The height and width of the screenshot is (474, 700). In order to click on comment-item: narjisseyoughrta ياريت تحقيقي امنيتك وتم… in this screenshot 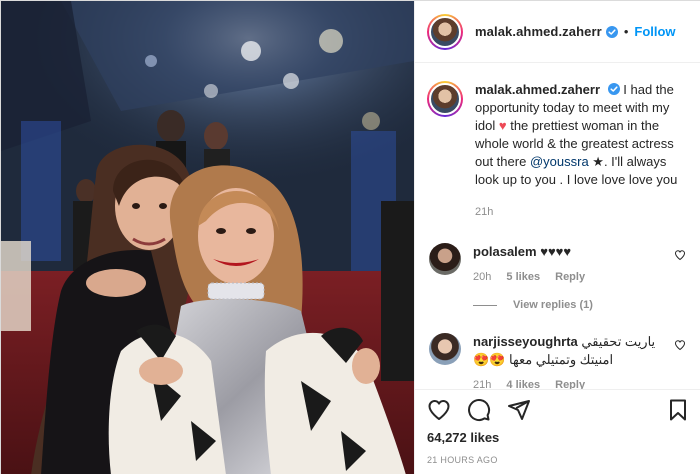, I will do `click(558, 361)`.